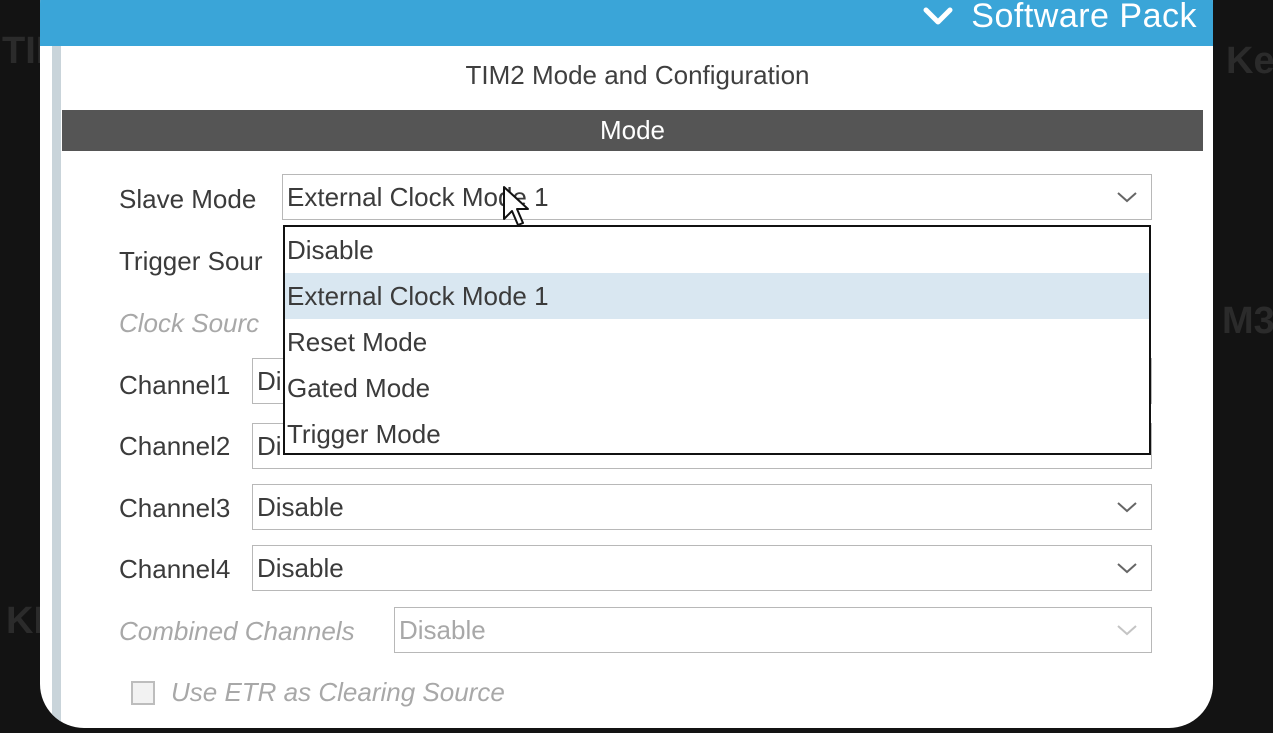 This screenshot has height=733, width=1273. What do you see at coordinates (1249, 61) in the screenshot?
I see `background-watermark: Key` at bounding box center [1249, 61].